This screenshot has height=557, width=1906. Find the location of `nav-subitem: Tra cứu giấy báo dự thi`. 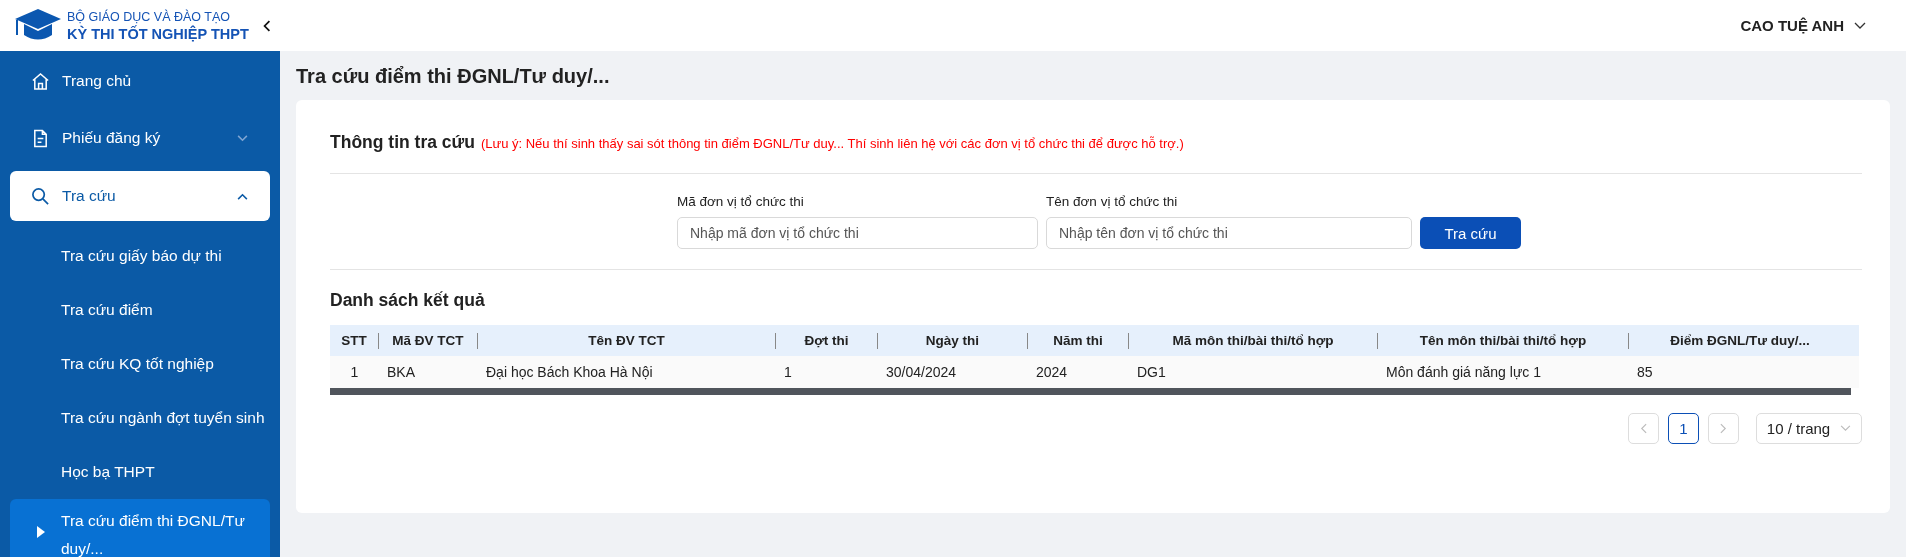

nav-subitem: Tra cứu giấy báo dự thi is located at coordinates (140, 256).